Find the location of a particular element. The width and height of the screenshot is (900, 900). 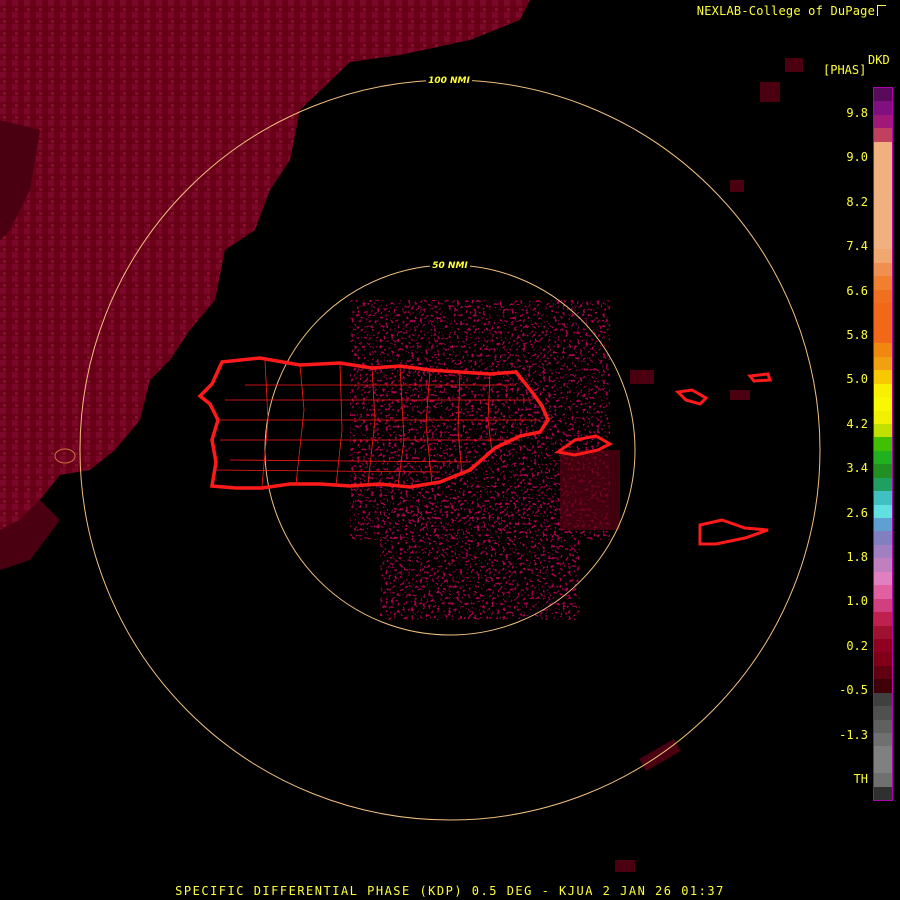

color-scale-tick-label: 5.0 is located at coordinates (857, 379).